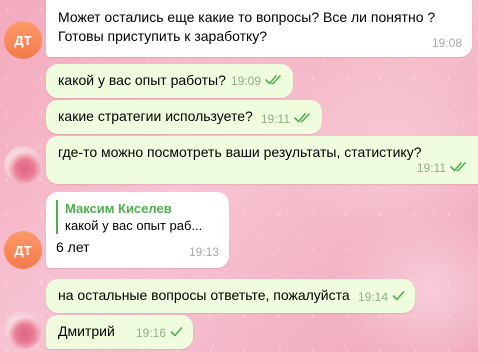 Image resolution: width=478 pixels, height=352 pixels. Describe the element at coordinates (446, 43) in the screenshot. I see `message-time: 19:08` at that location.